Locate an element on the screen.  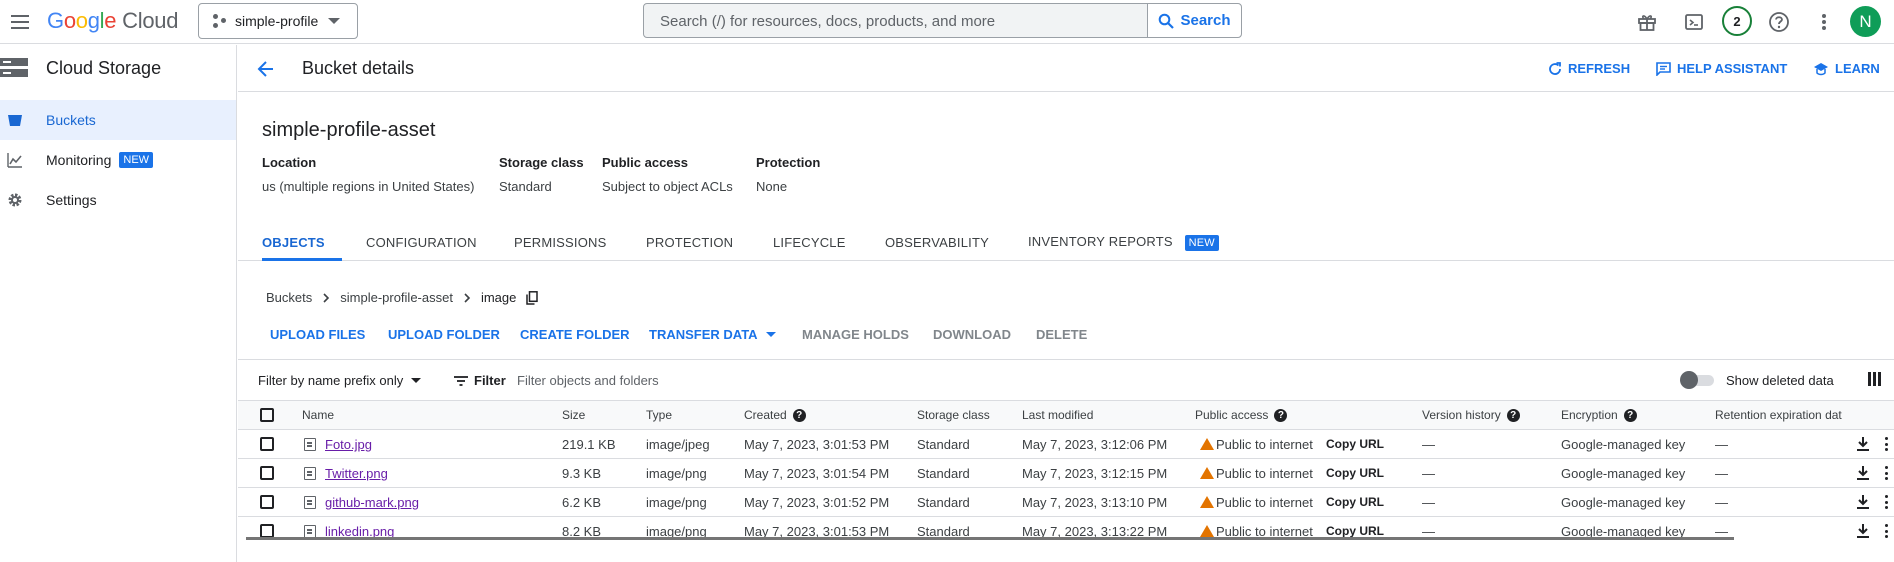
created-cell: May 7, 2023, 3:01:54 PM is located at coordinates (817, 473).